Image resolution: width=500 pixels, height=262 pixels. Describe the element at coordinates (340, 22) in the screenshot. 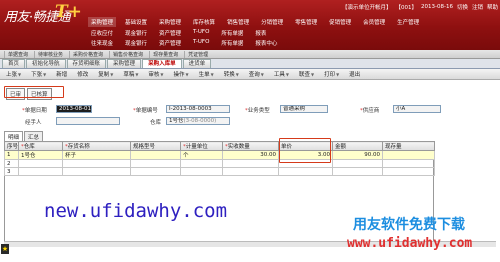

I see `menu-item: 促销管理` at that location.